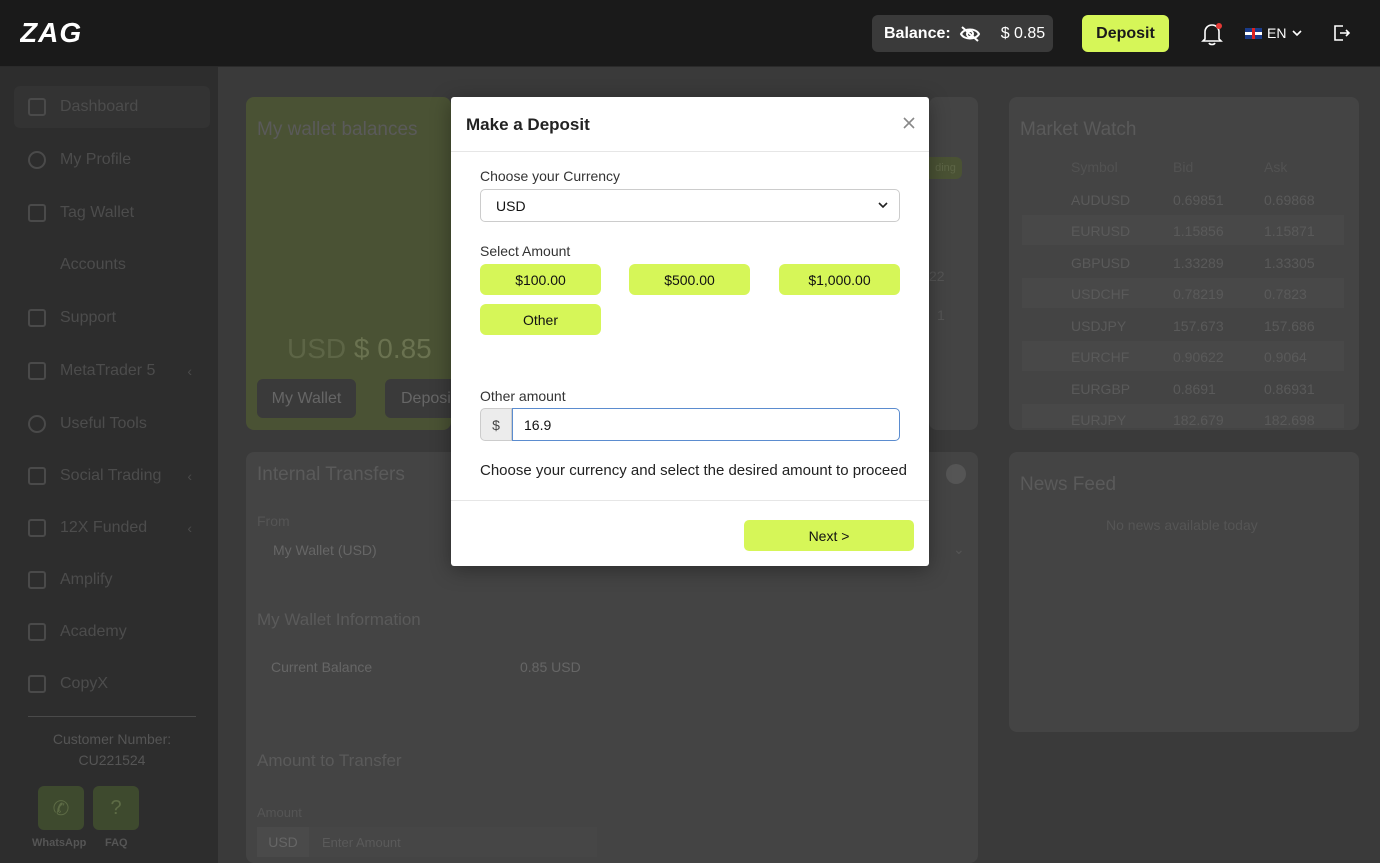 This screenshot has height=863, width=1380. I want to click on mw-bid: 157.673, so click(1198, 326).